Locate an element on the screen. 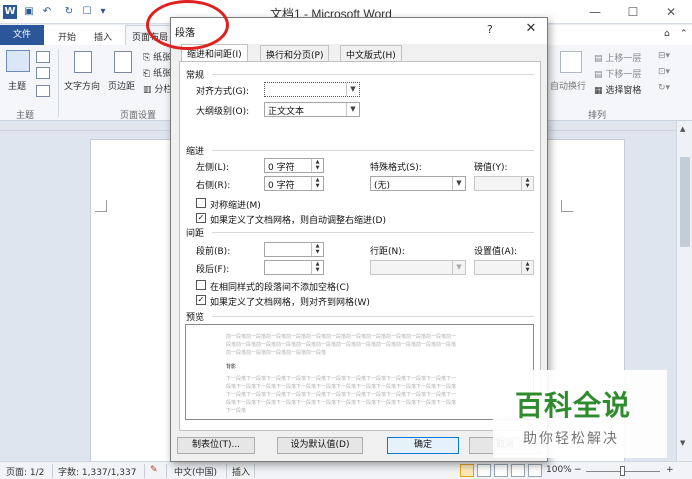 Image resolution: width=692 pixels, height=479 pixels. auto-adjust-indent-checkbox: ✓ is located at coordinates (201, 218).